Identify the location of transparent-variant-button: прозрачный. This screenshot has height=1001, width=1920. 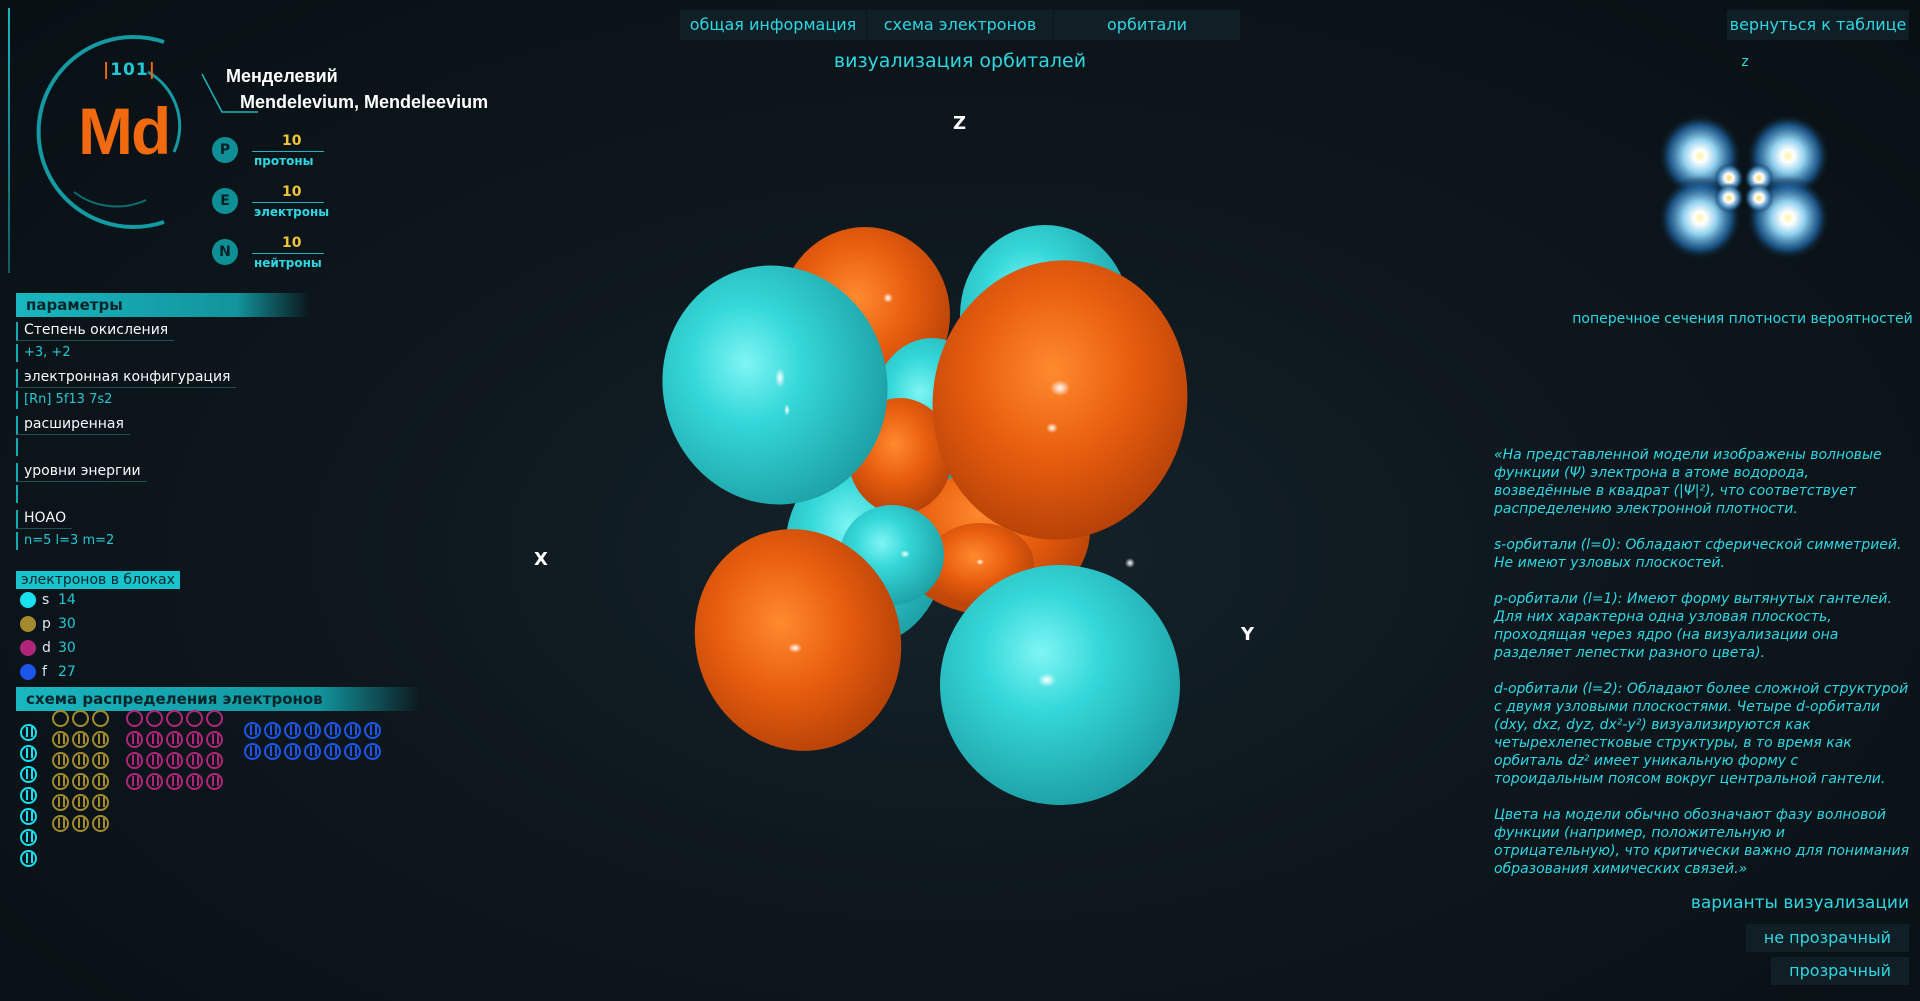
(1840, 971).